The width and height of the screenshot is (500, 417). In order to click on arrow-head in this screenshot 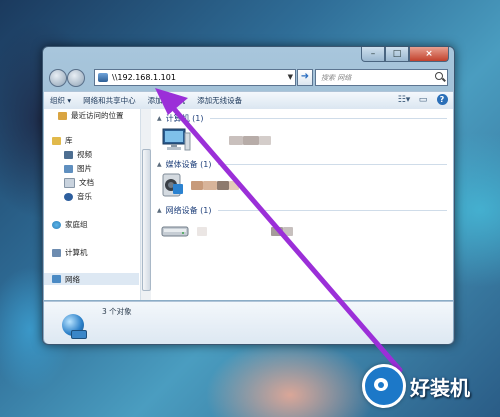, I will do `click(171, 101)`.